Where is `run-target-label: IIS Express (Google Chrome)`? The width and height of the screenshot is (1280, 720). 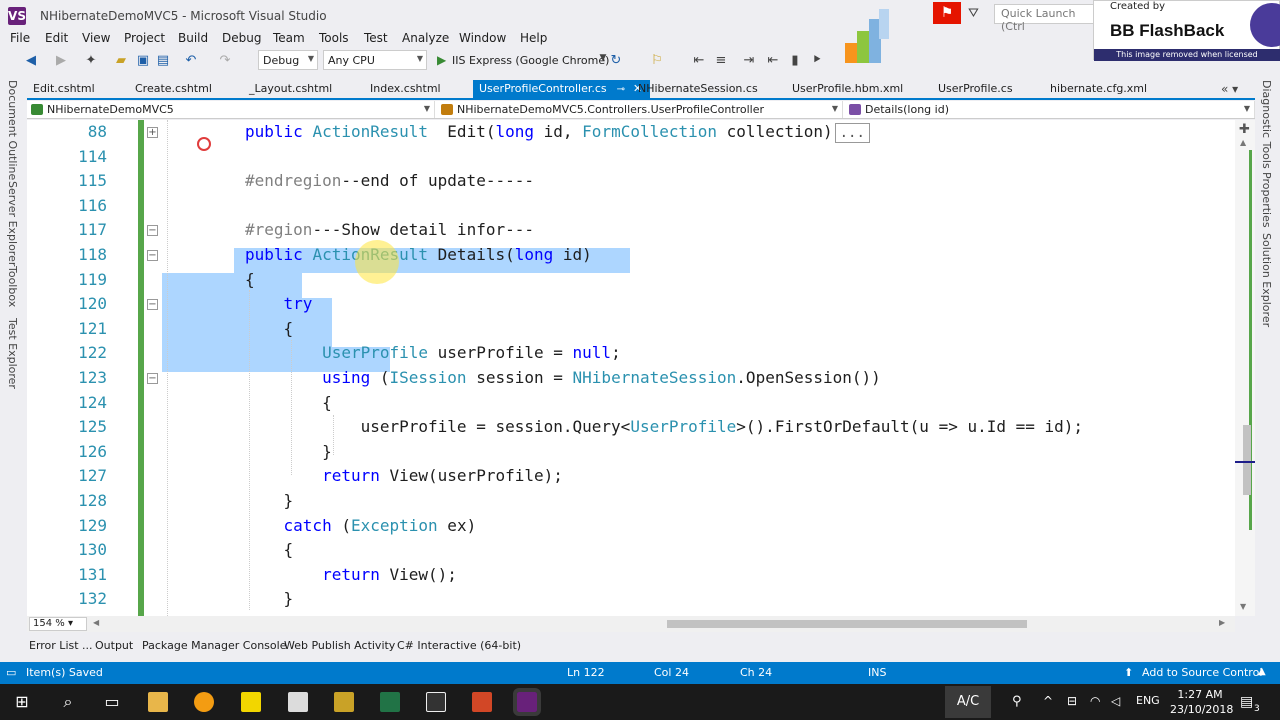
run-target-label: IIS Express (Google Chrome) is located at coordinates (530, 60).